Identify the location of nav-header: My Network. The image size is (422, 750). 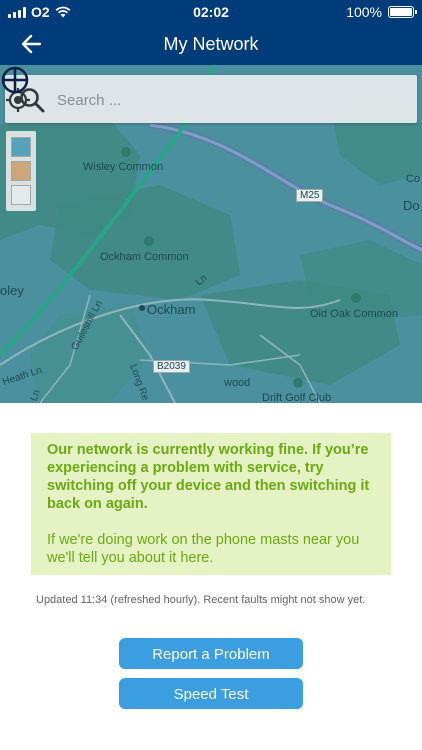
(211, 44).